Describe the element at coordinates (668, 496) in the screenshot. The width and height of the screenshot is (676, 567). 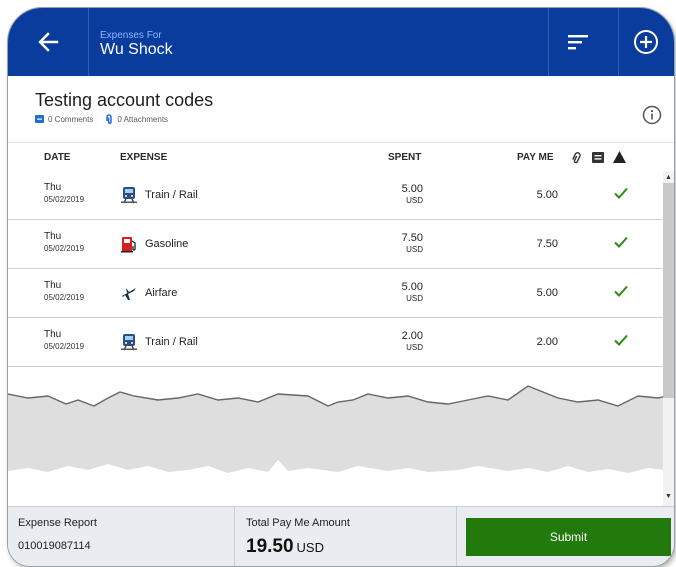
I see `scroll-down-icon: ▼` at that location.